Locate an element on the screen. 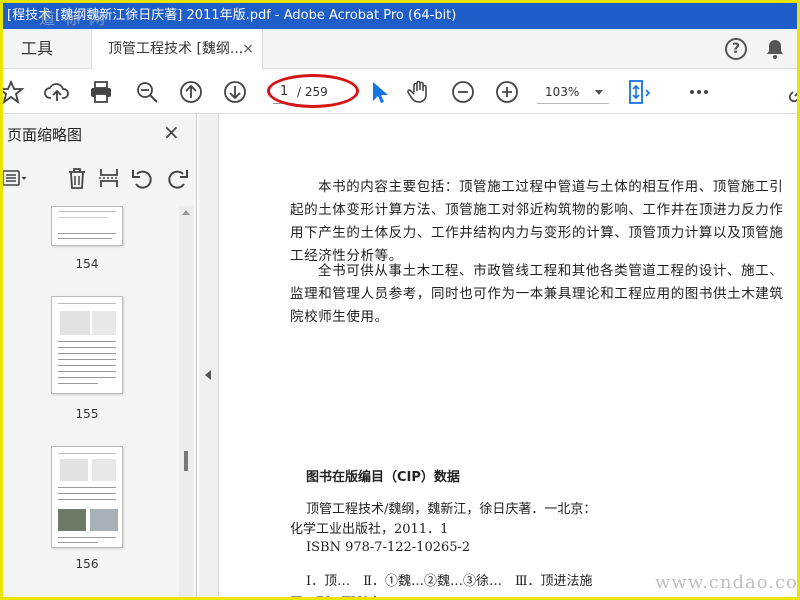 The width and height of the screenshot is (800, 600). thumbnail-label: 155 is located at coordinates (87, 414).